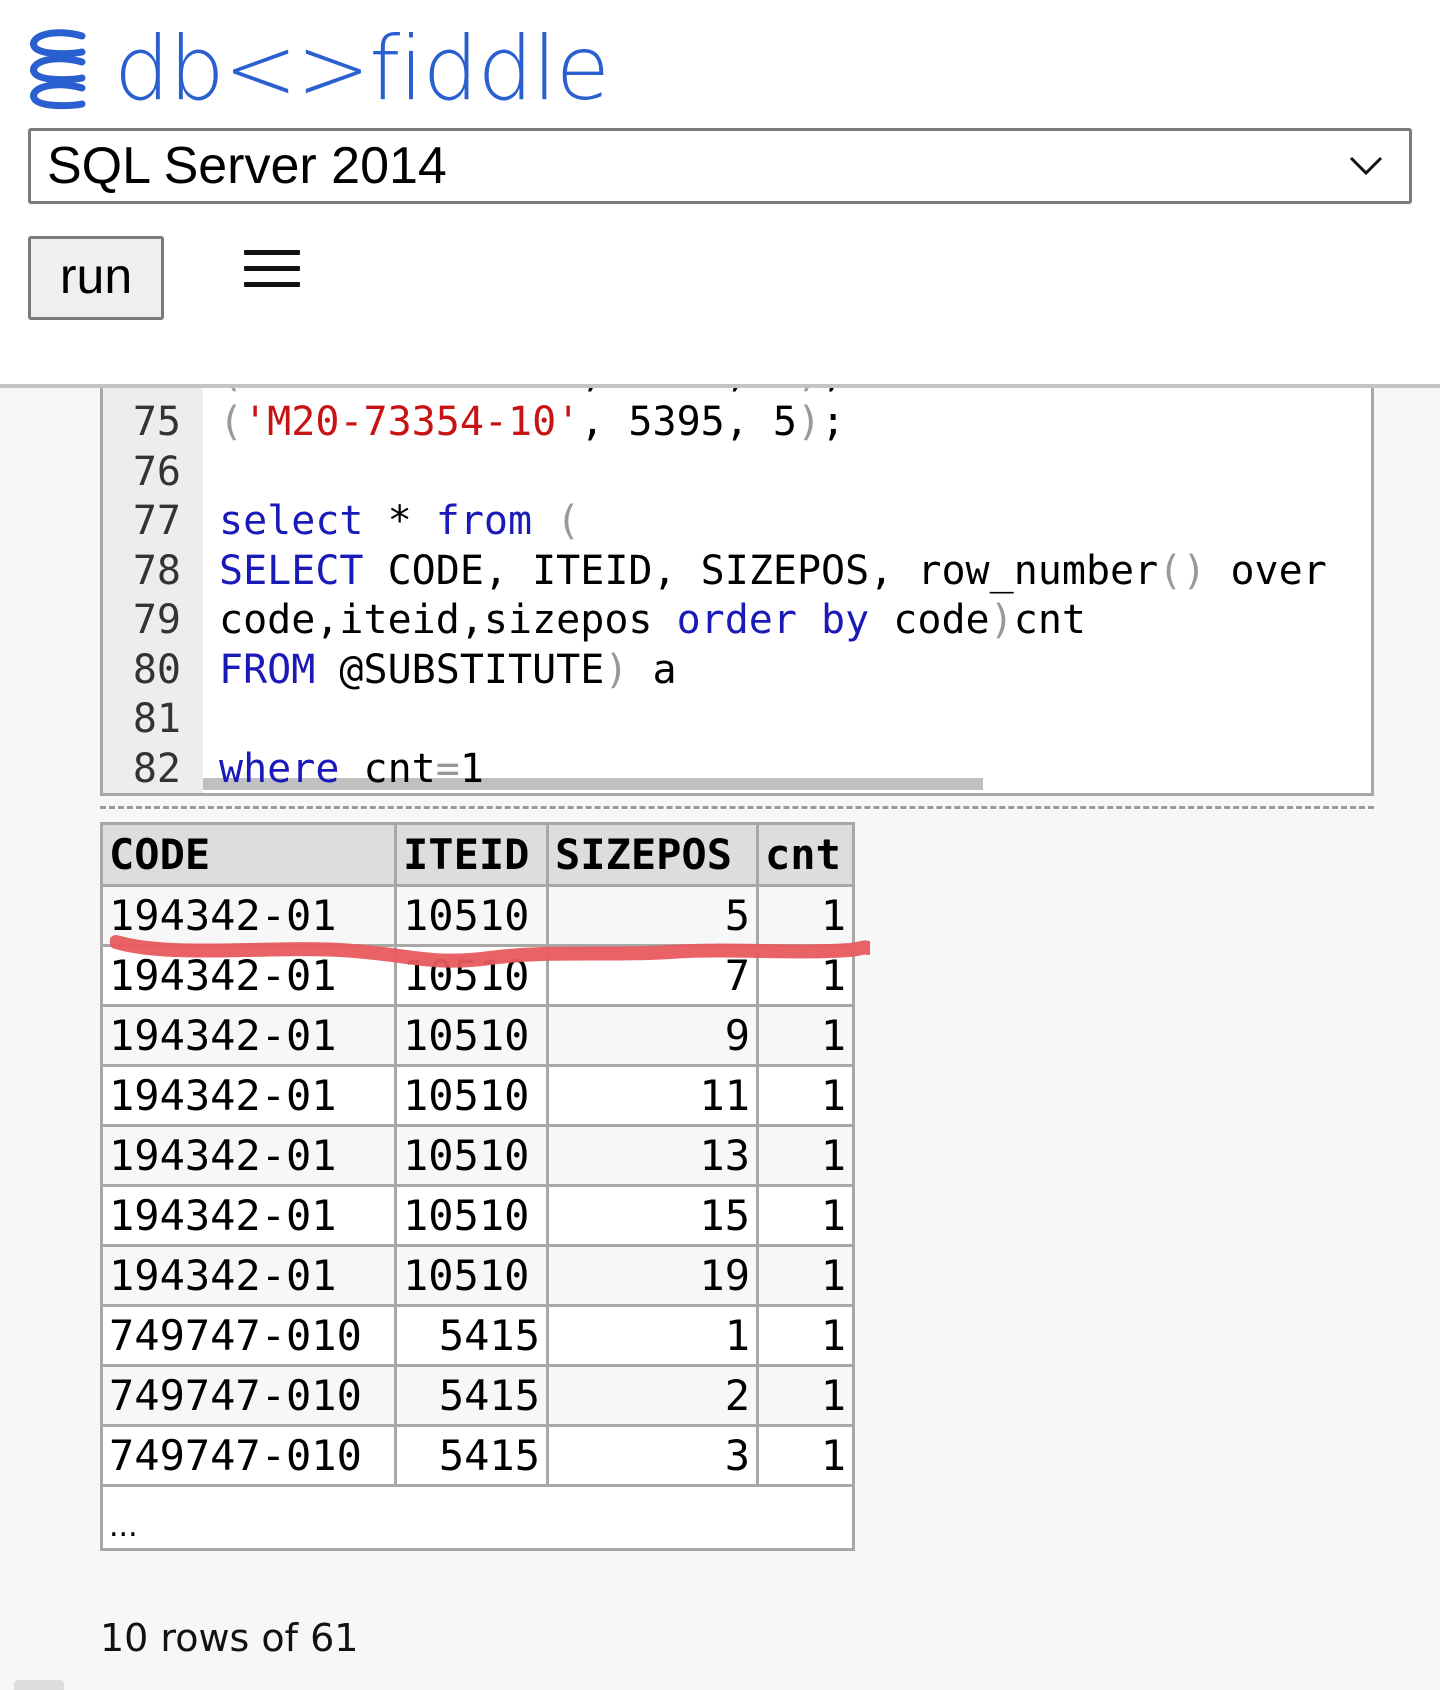 The width and height of the screenshot is (1440, 1690). Describe the element at coordinates (156, 768) in the screenshot. I see `line-number: 82` at that location.